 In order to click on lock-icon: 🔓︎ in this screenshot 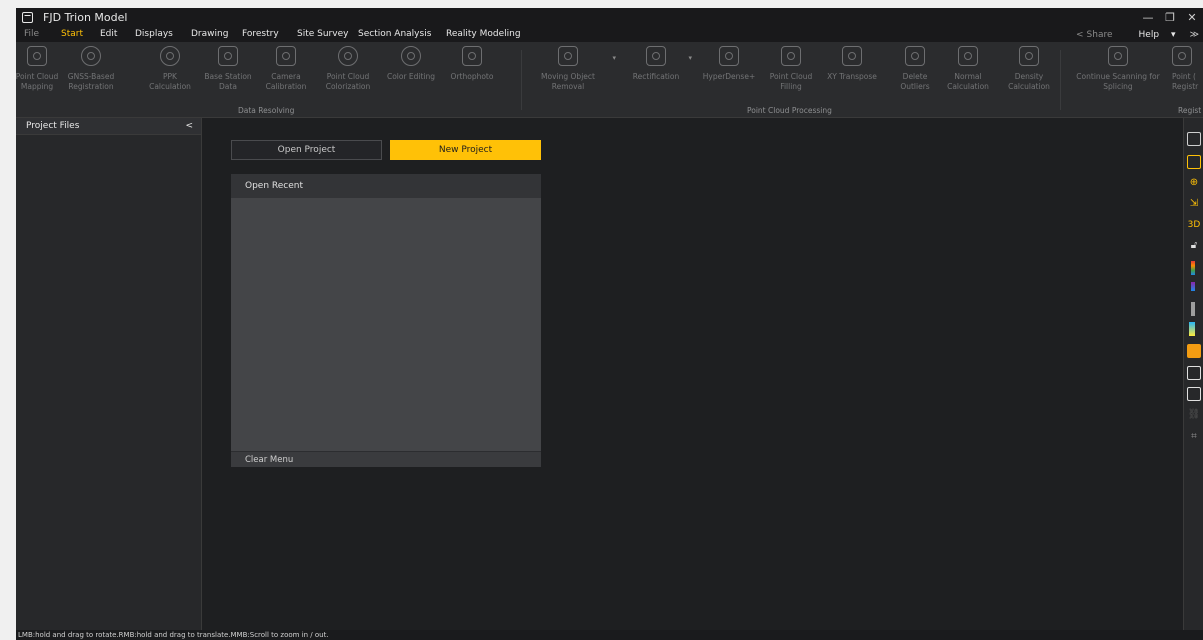, I will do `click(1194, 246)`.